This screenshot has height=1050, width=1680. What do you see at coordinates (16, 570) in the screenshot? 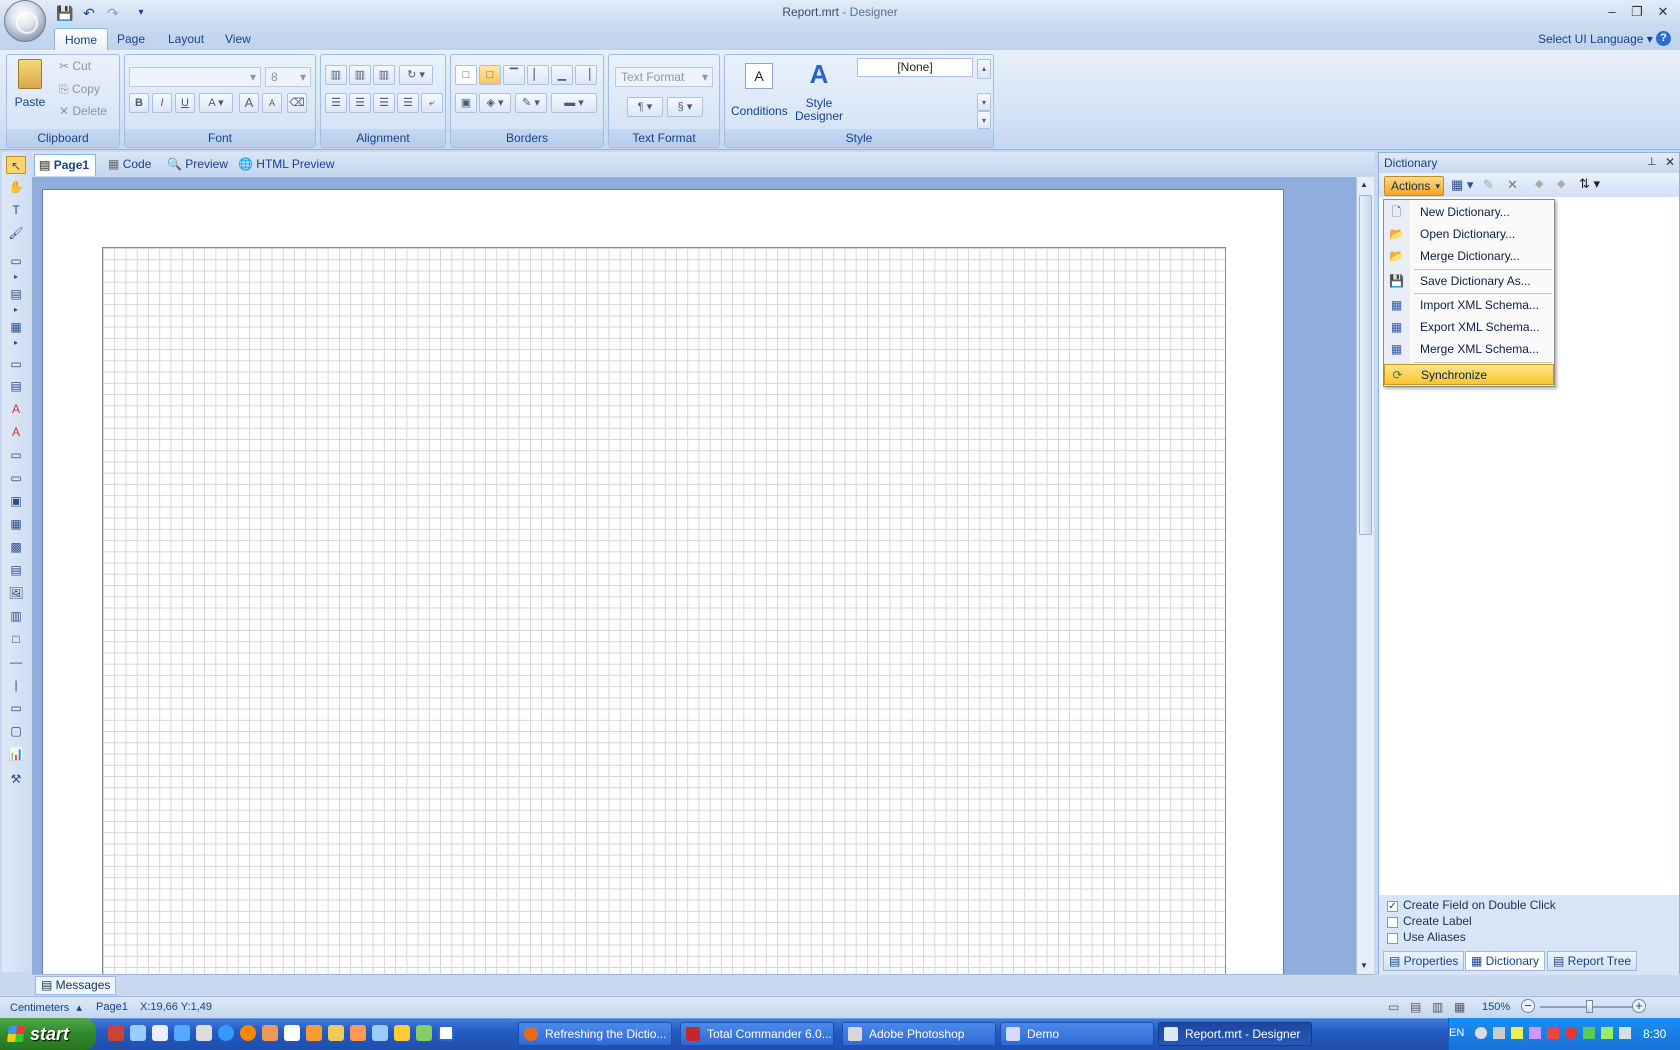
I see `label-tool-icon: ▤` at bounding box center [16, 570].